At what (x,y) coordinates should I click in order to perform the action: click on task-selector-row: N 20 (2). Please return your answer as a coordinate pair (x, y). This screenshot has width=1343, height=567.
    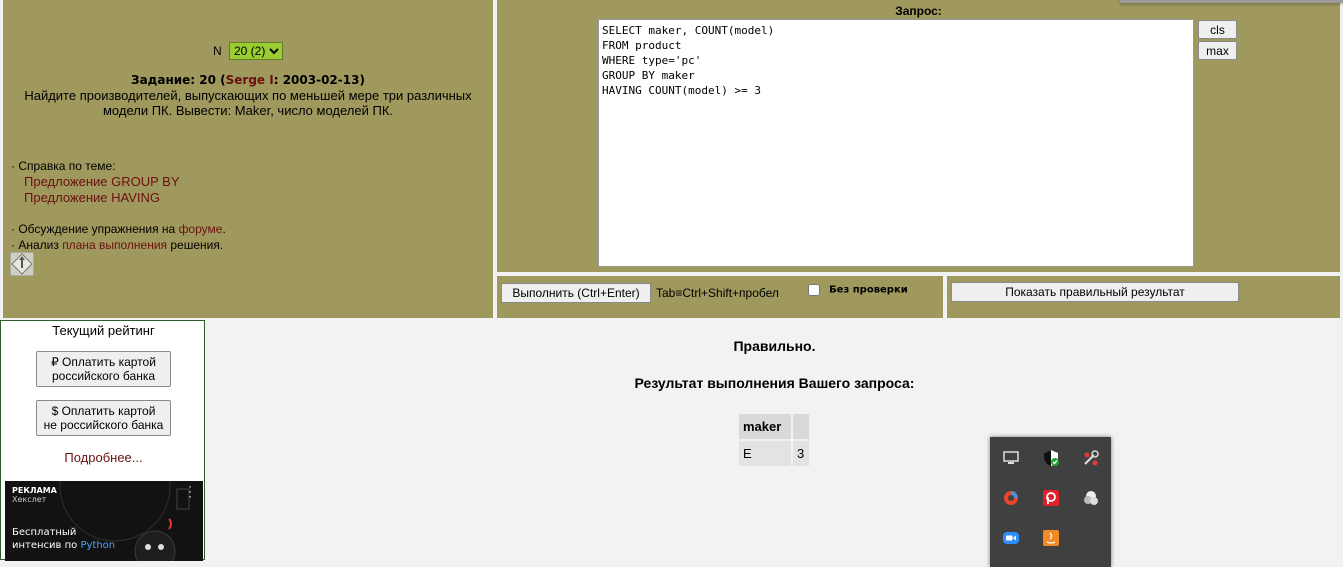
    Looking at the image, I should click on (248, 51).